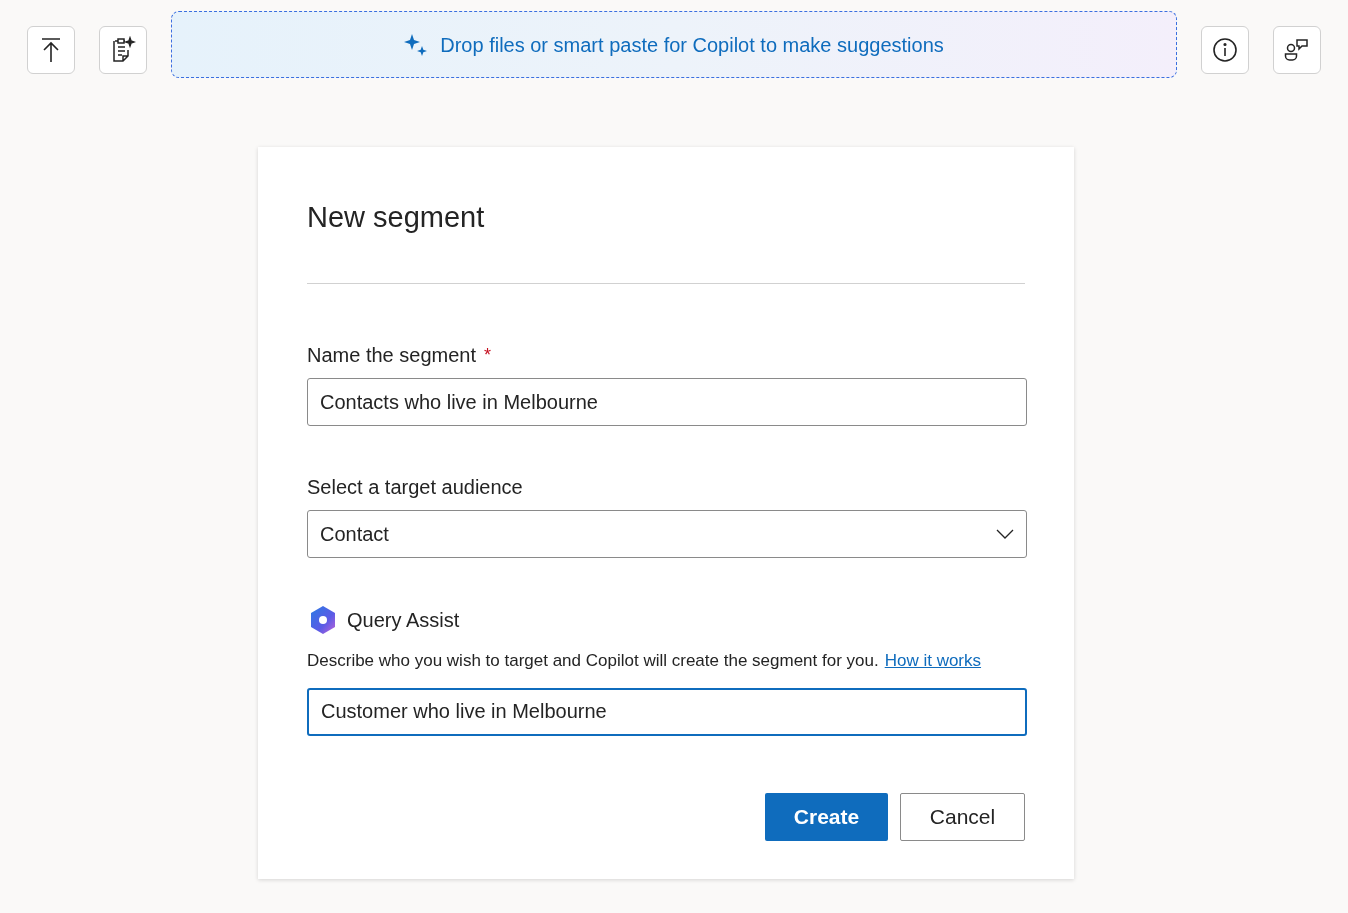  Describe the element at coordinates (487, 355) in the screenshot. I see `required-mark: *` at that location.